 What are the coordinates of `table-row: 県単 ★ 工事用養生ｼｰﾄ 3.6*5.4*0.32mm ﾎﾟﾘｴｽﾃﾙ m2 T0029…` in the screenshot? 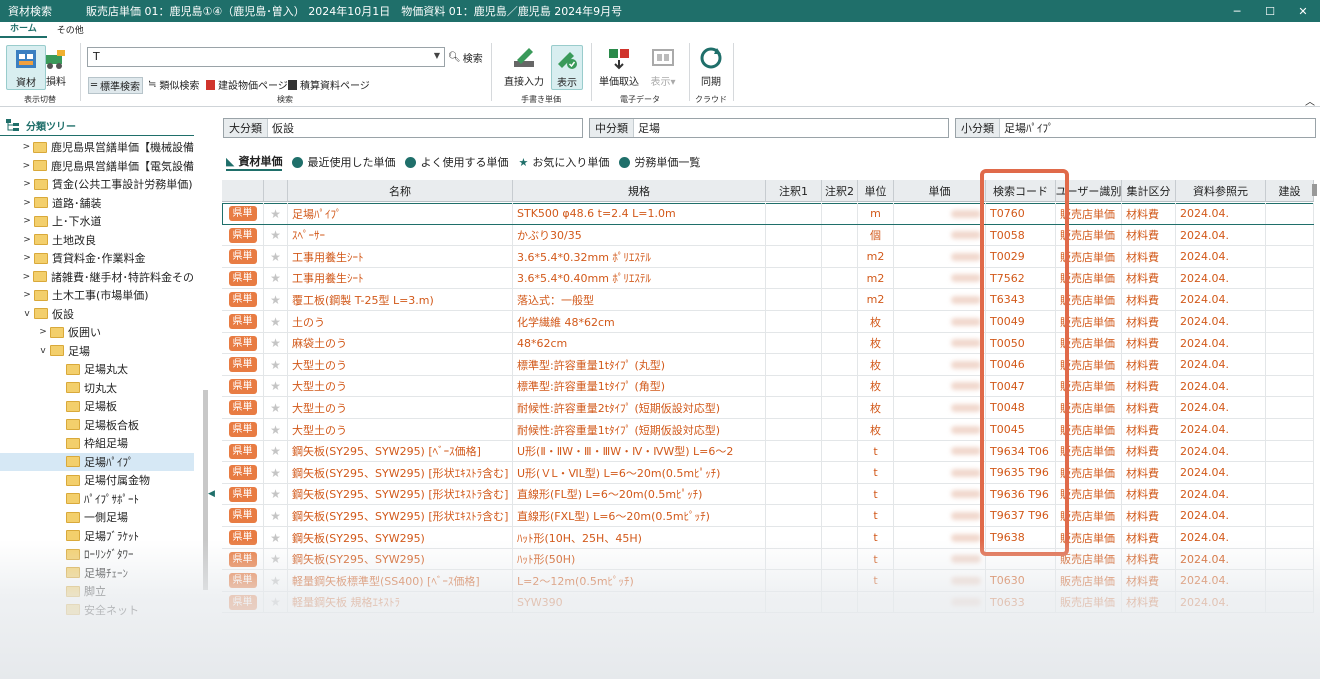 It's located at (768, 257).